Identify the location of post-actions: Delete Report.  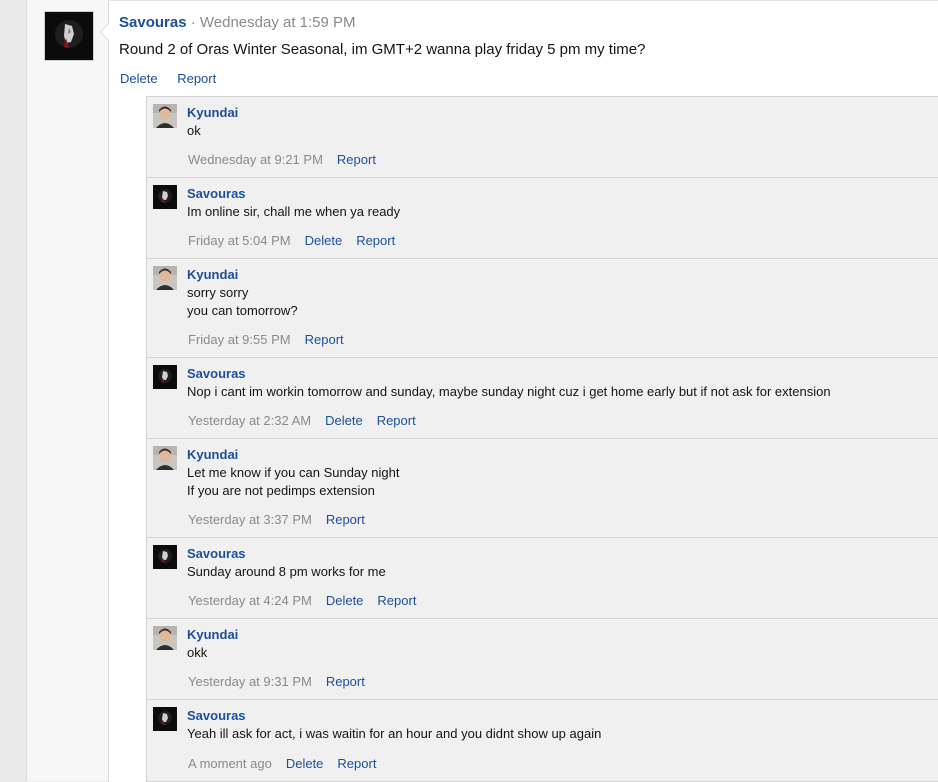
(176, 79).